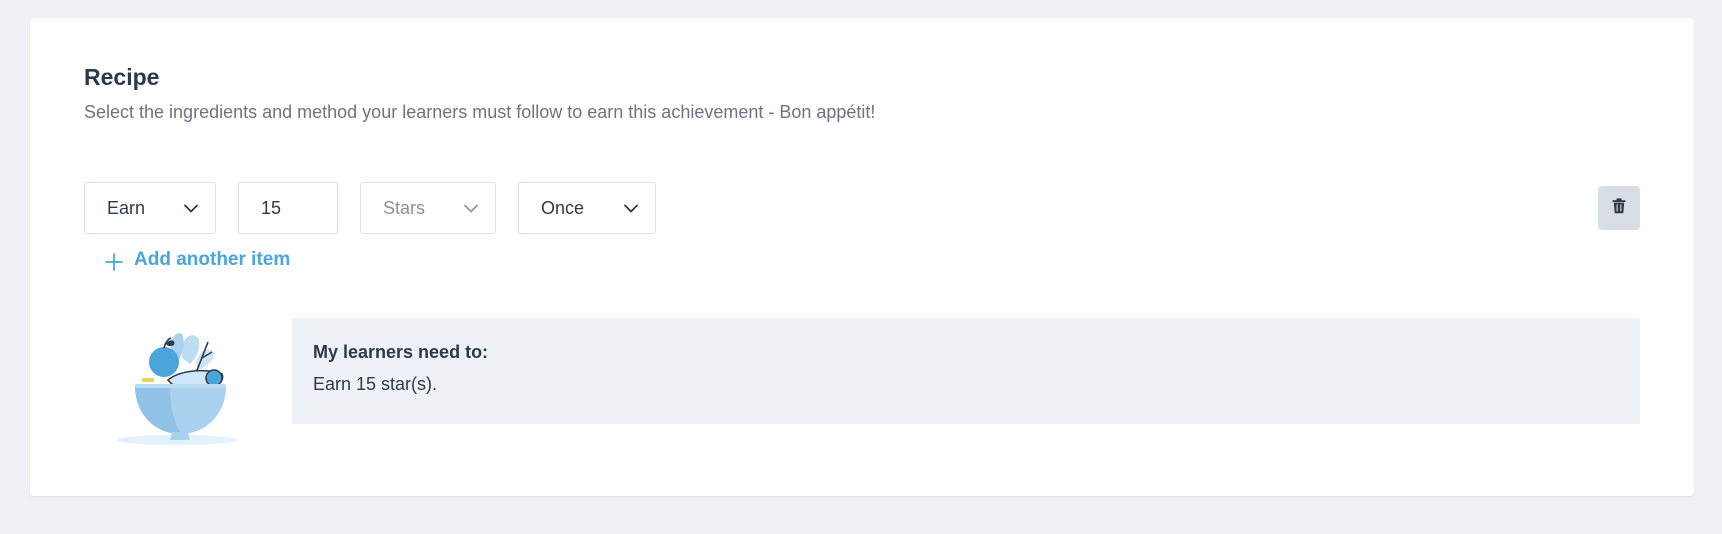 This screenshot has height=534, width=1722. Describe the element at coordinates (126, 207) in the screenshot. I see `action-select-value: Earn` at that location.